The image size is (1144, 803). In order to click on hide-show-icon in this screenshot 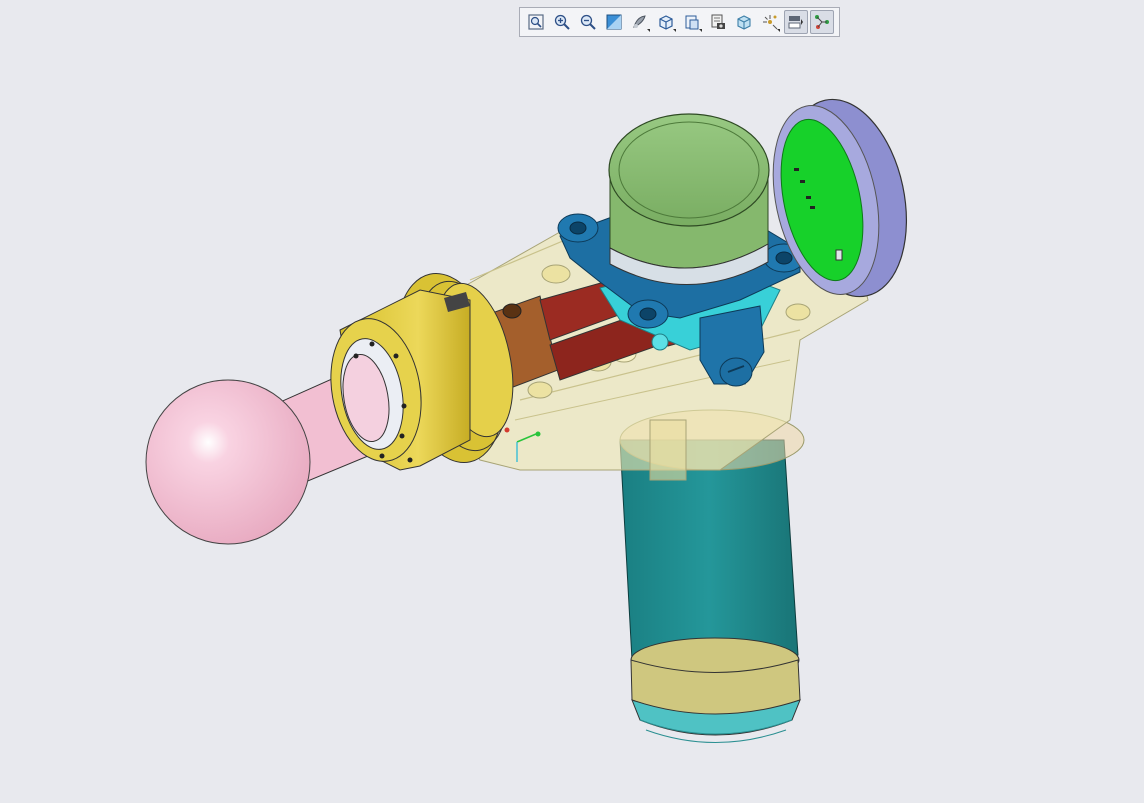, I will do `click(795, 22)`.